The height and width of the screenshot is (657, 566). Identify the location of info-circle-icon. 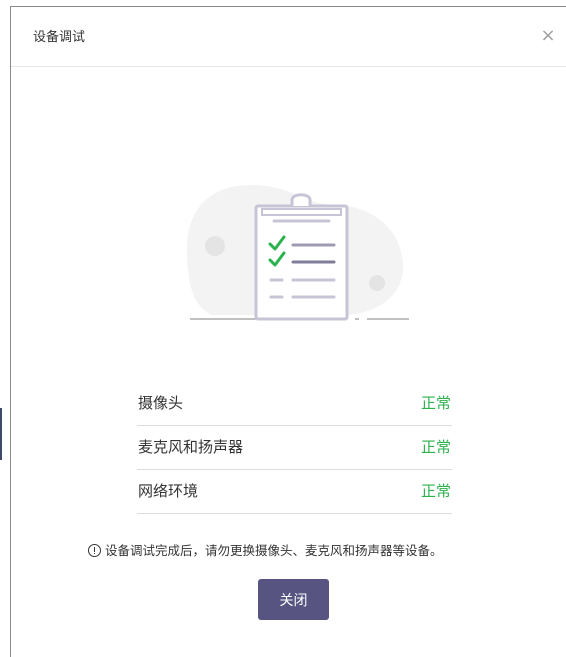
(94, 550).